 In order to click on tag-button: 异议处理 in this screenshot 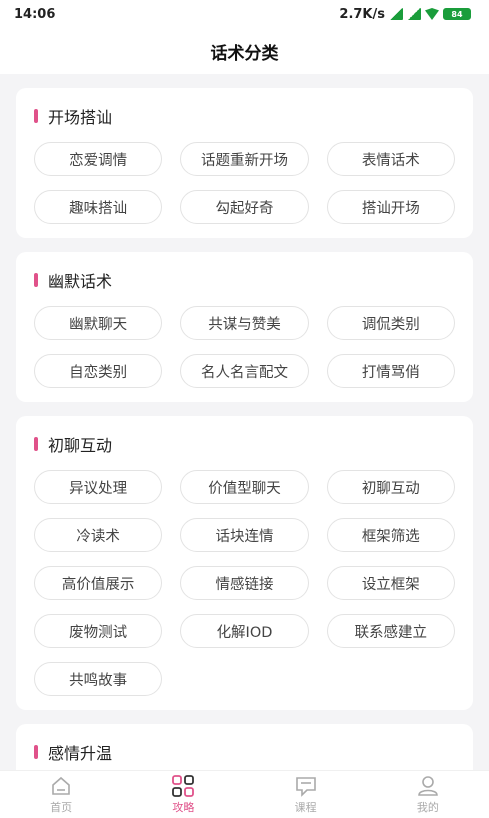, I will do `click(98, 487)`.